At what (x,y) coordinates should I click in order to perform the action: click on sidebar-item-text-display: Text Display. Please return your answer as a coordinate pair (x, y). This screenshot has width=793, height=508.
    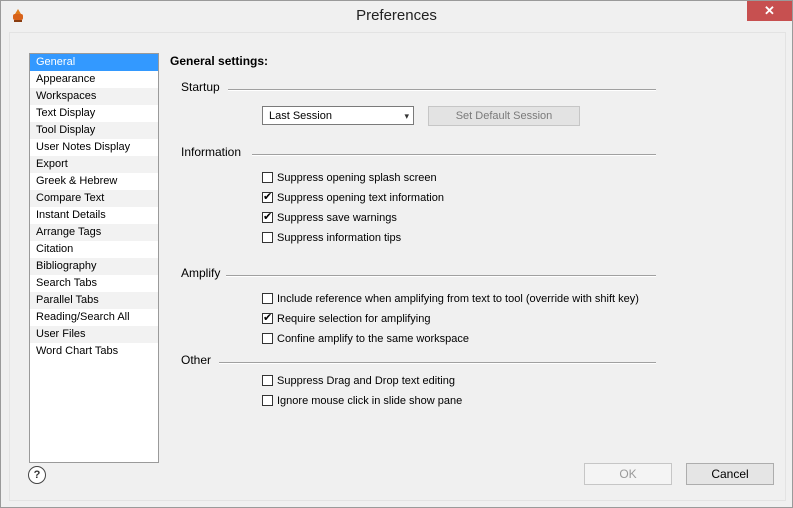
    Looking at the image, I should click on (94, 113).